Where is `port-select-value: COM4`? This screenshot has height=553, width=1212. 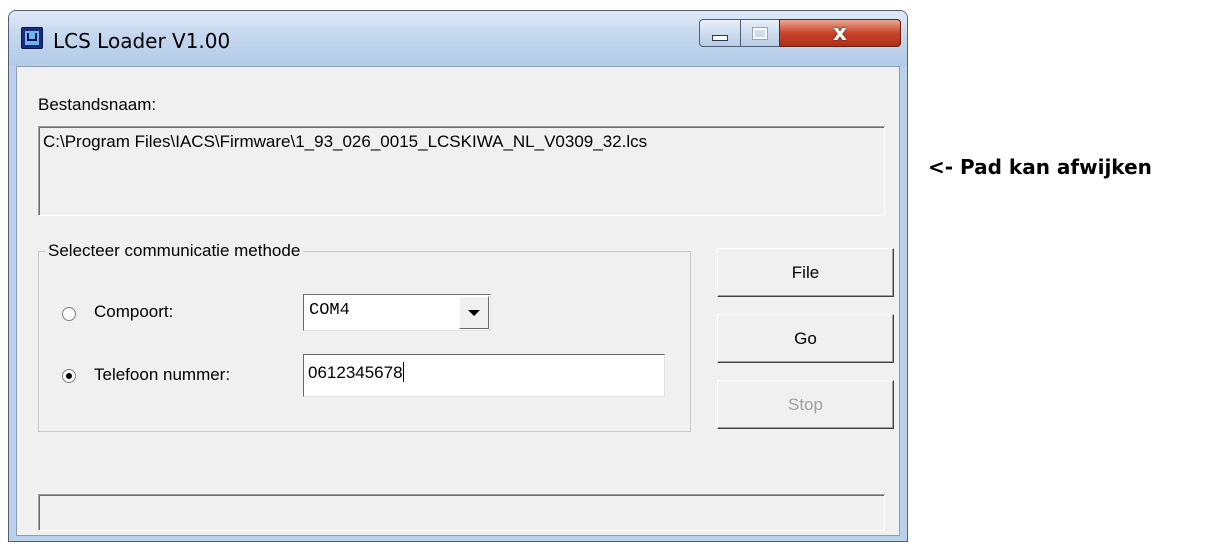
port-select-value: COM4 is located at coordinates (329, 310).